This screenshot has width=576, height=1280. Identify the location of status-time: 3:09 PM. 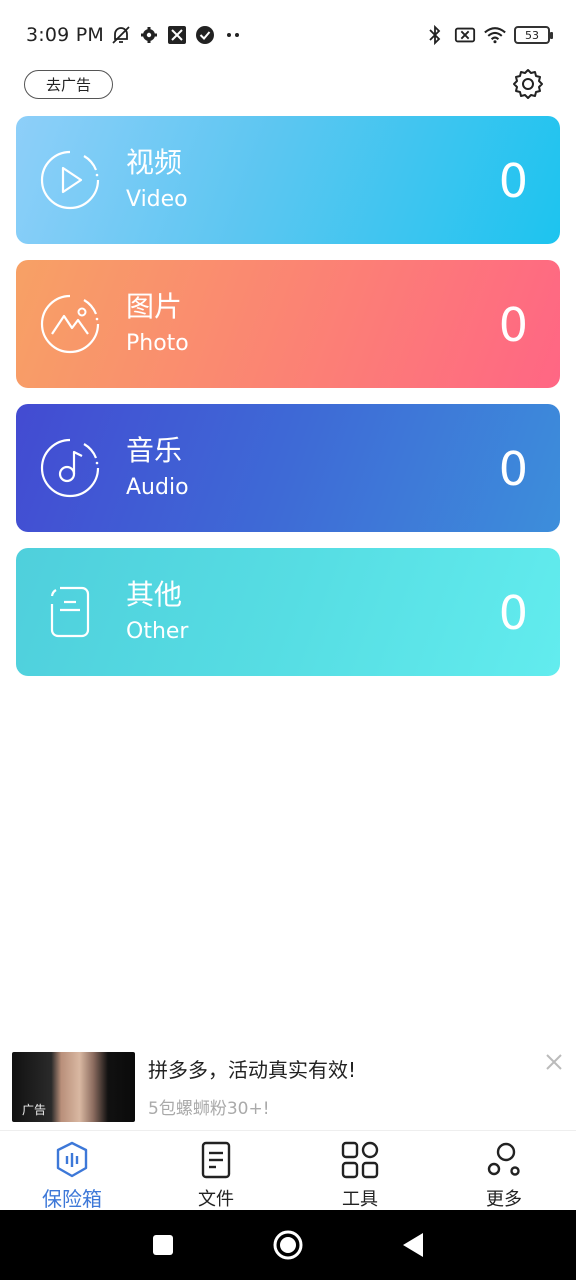
(65, 35).